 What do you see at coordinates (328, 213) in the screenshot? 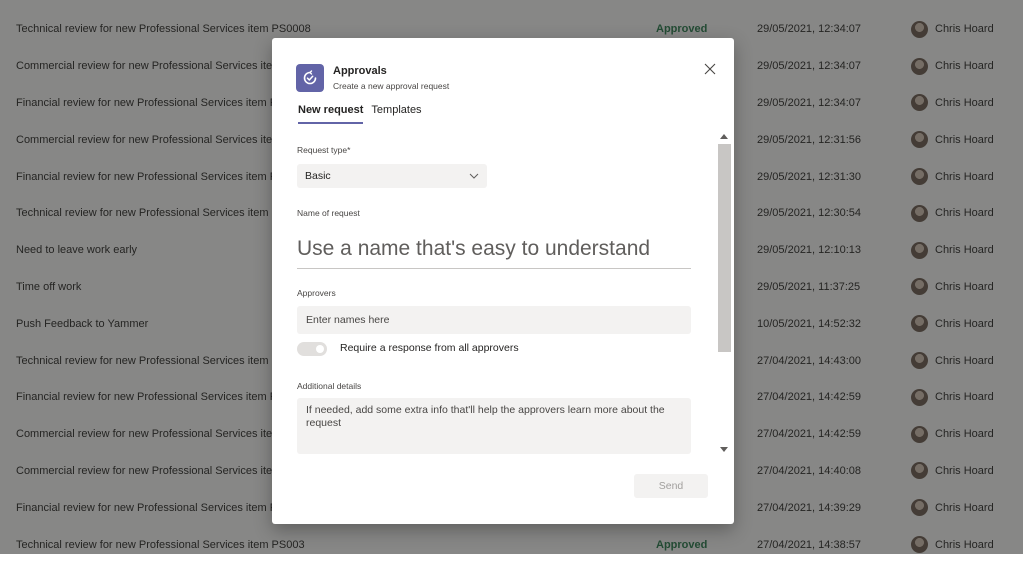
I see `name-label: Name of request` at bounding box center [328, 213].